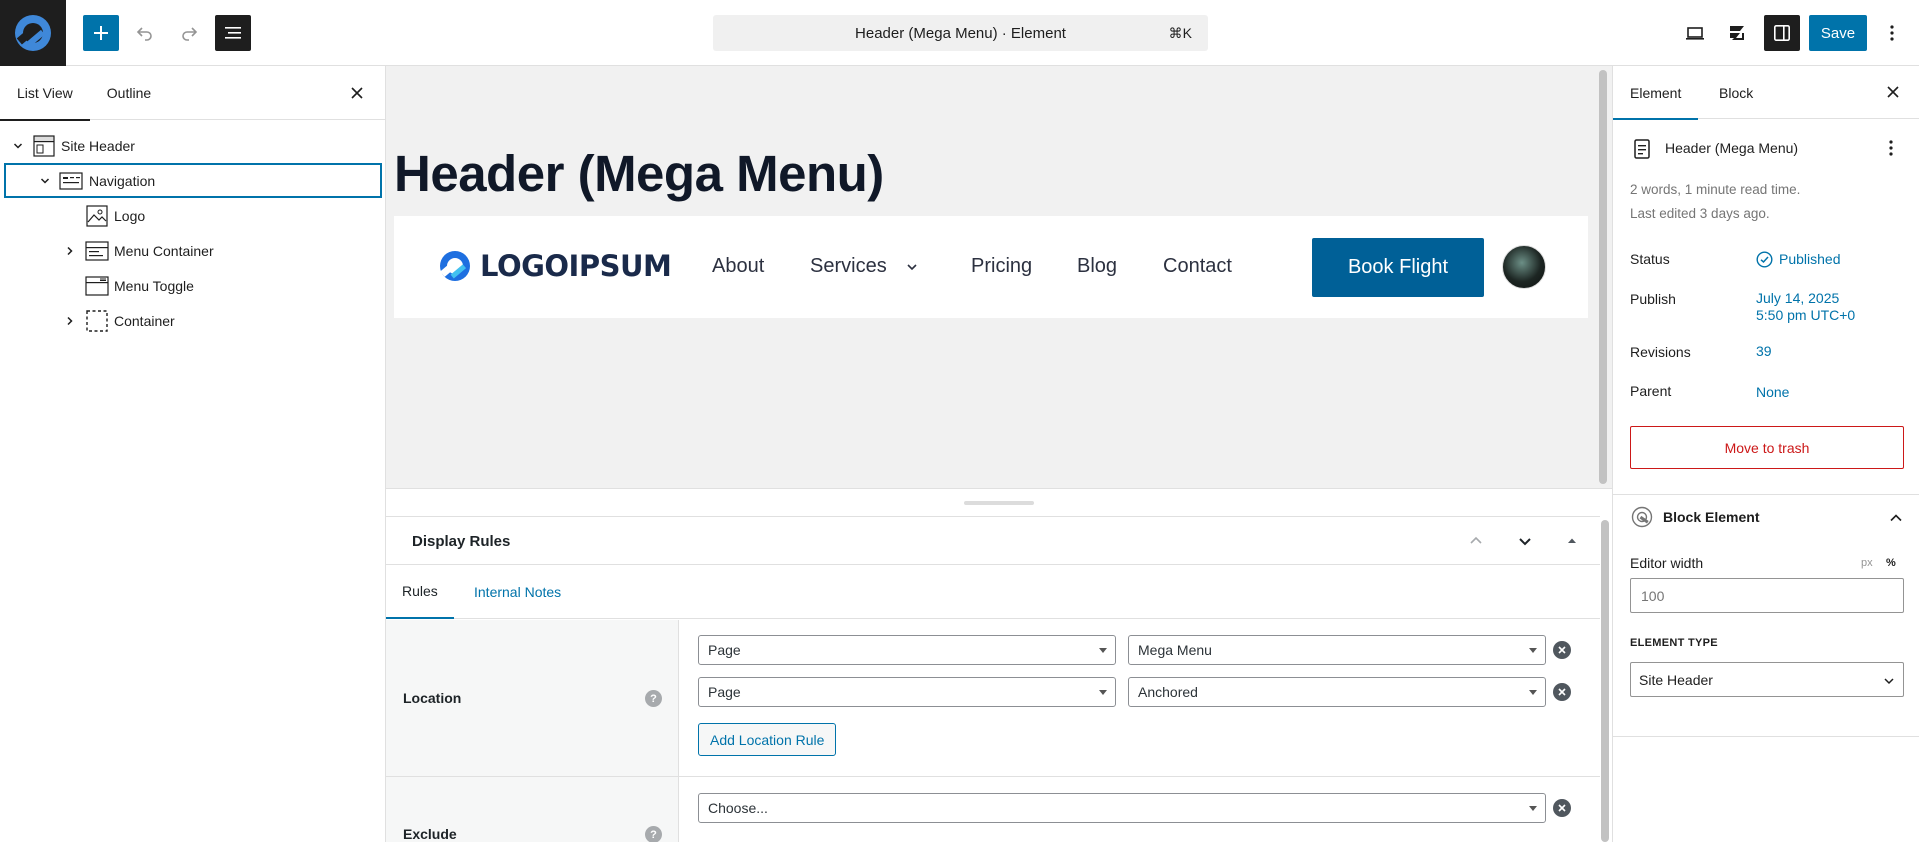  Describe the element at coordinates (1337, 692) in the screenshot. I see `location-value-select-2: Anchored` at that location.